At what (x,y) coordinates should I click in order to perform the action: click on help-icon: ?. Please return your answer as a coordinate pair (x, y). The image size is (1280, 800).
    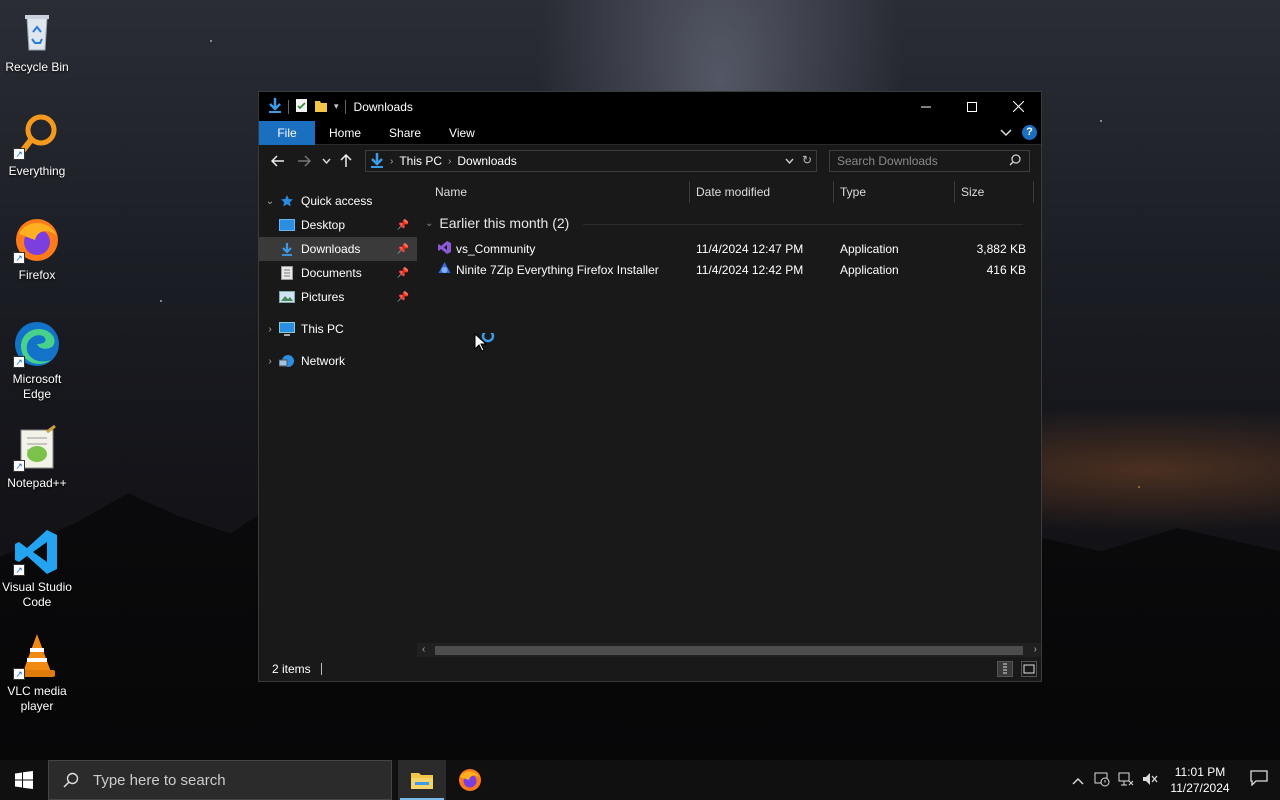
    Looking at the image, I should click on (1029, 132).